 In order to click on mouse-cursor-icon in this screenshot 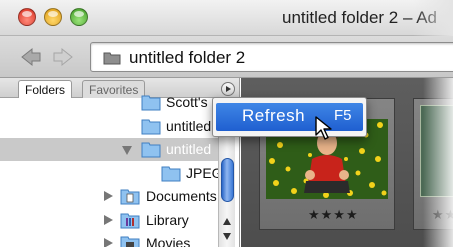, I will do `click(323, 128)`.